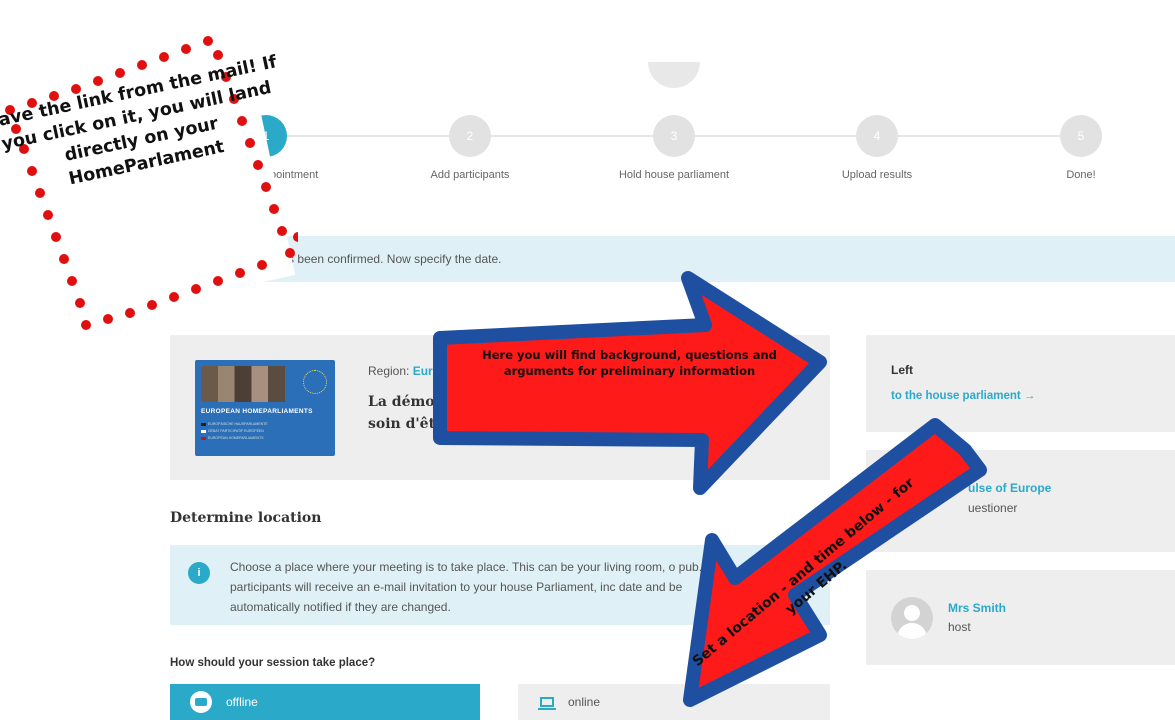 This screenshot has width=1175, height=720. I want to click on right-arrow, so click(630, 383).